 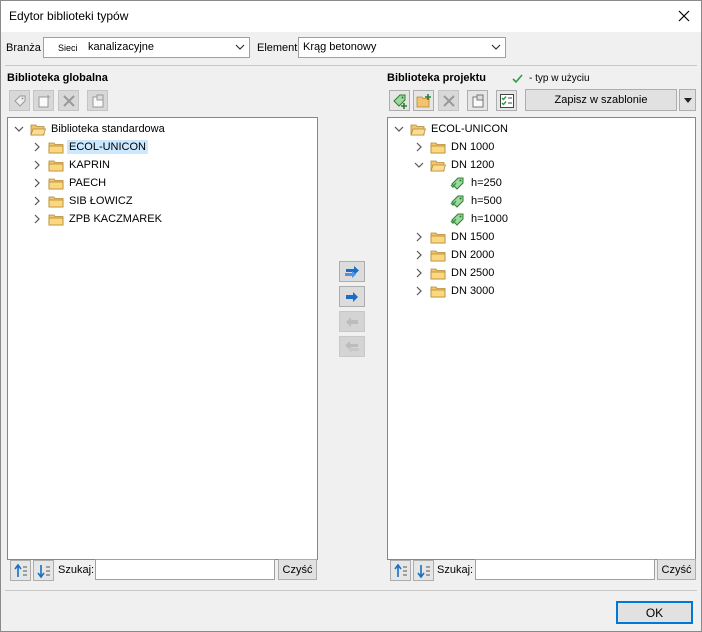 I want to click on project-checklist-button, so click(x=506, y=100).